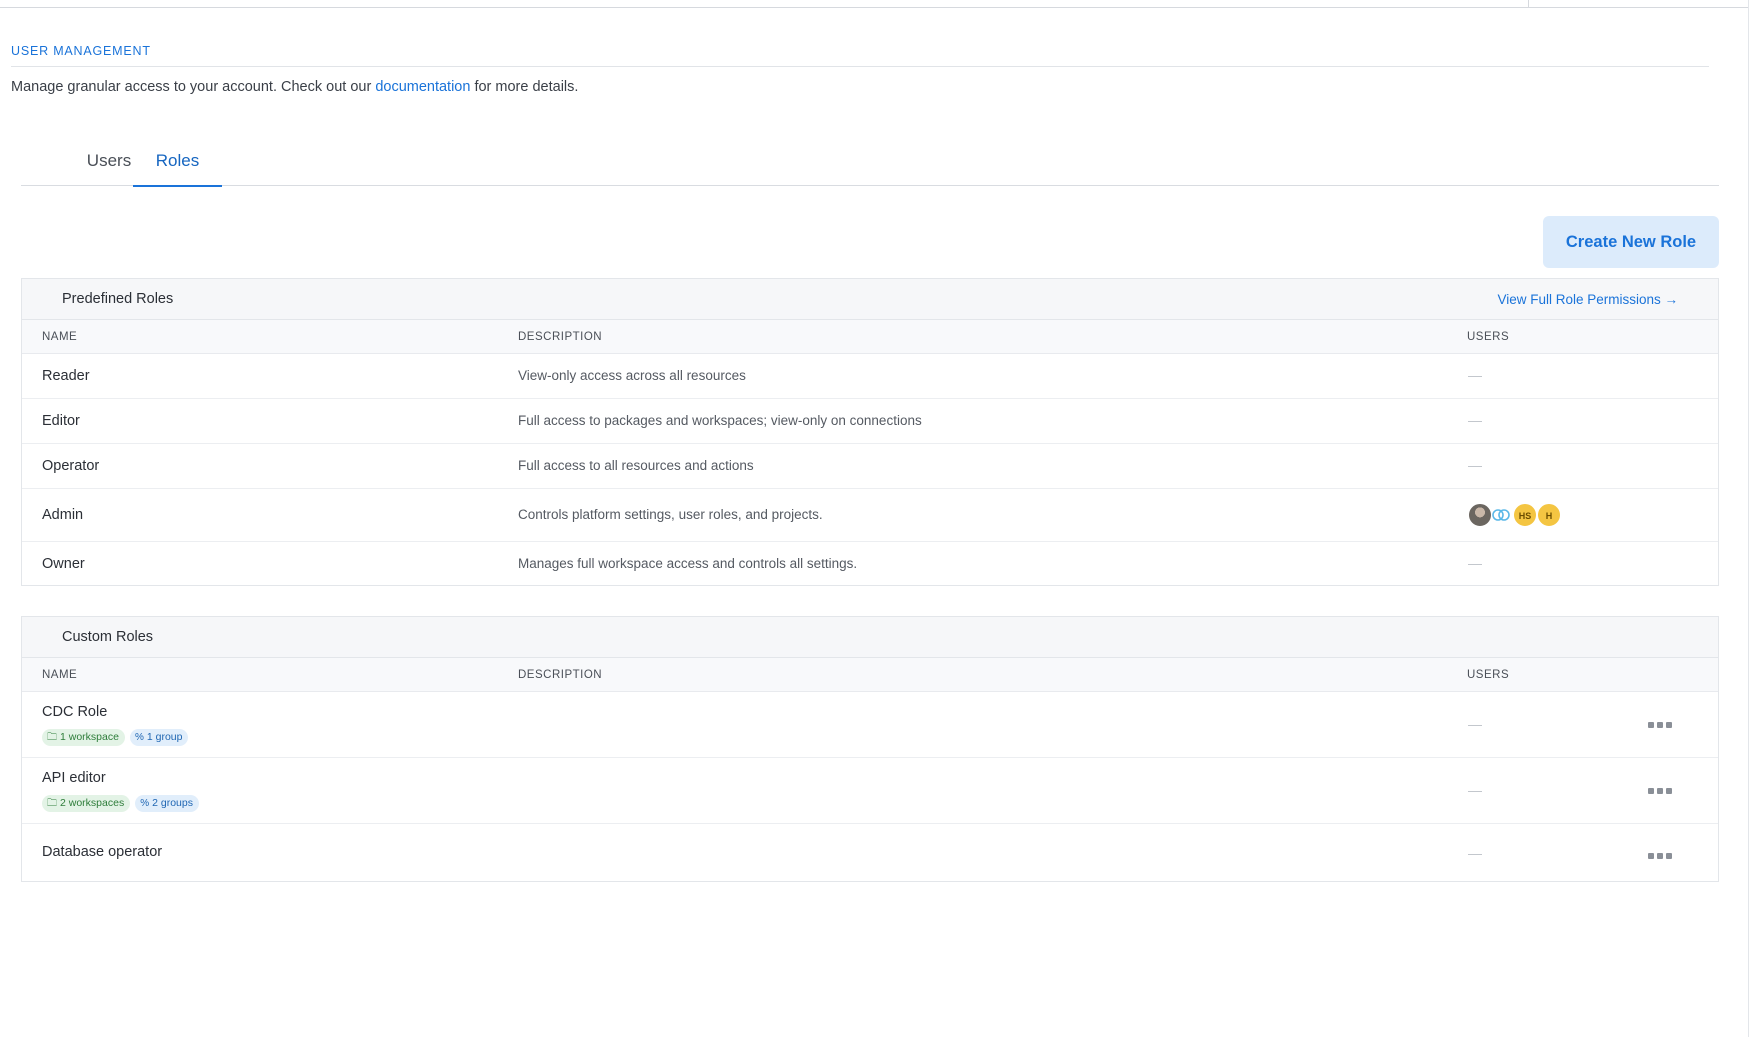  What do you see at coordinates (92, 803) in the screenshot?
I see `workspace-count: 2 workspaces` at bounding box center [92, 803].